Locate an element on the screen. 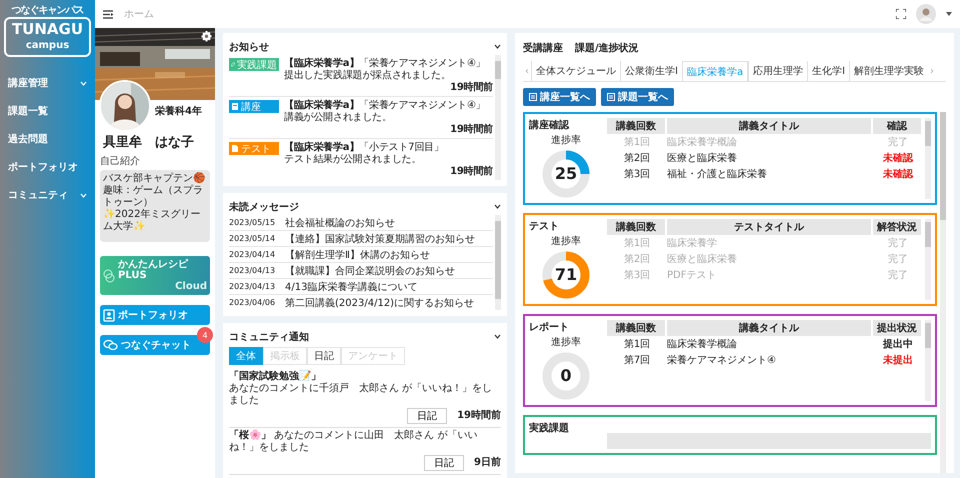  table-cell: 医療と臨床栄養 is located at coordinates (770, 158).